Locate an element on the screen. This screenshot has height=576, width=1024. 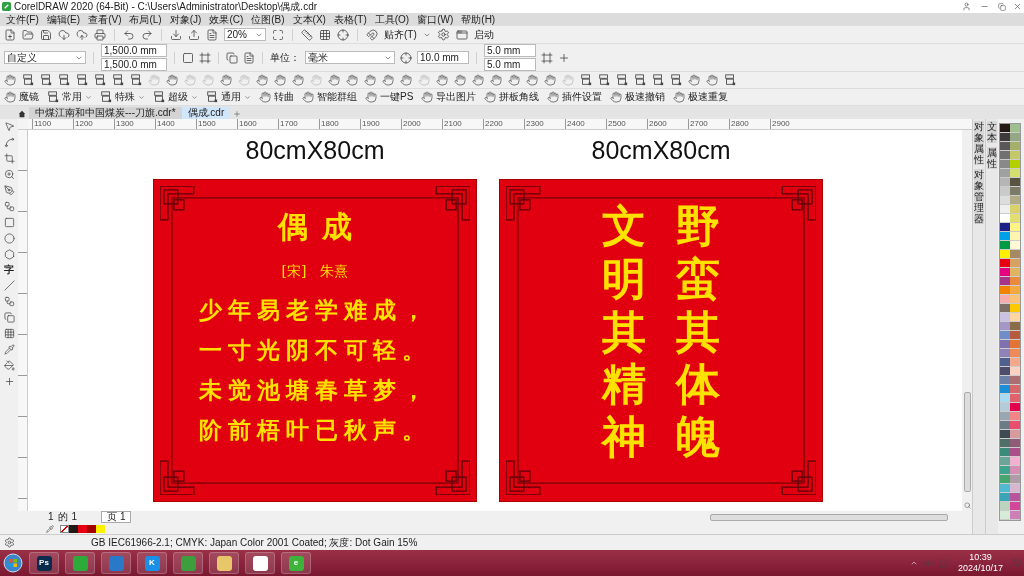
full-screen-icon is located at coordinates (278, 34).